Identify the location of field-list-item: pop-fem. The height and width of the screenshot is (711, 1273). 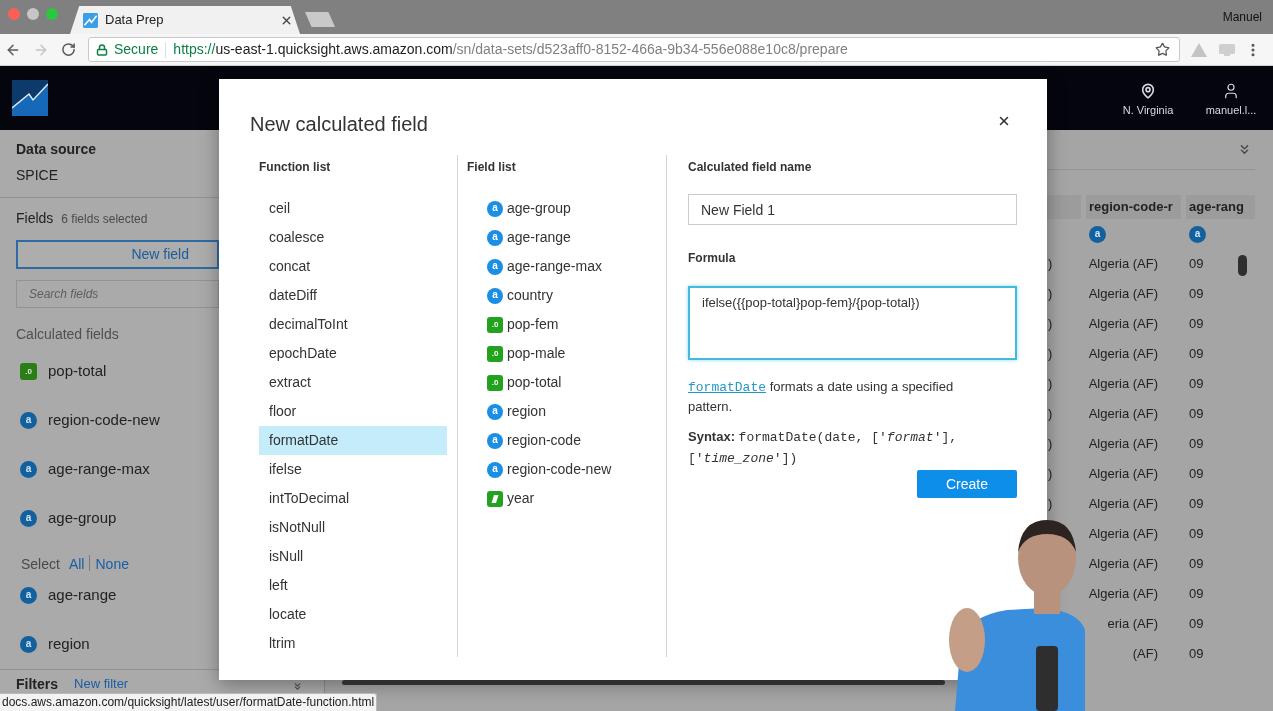
(533, 324).